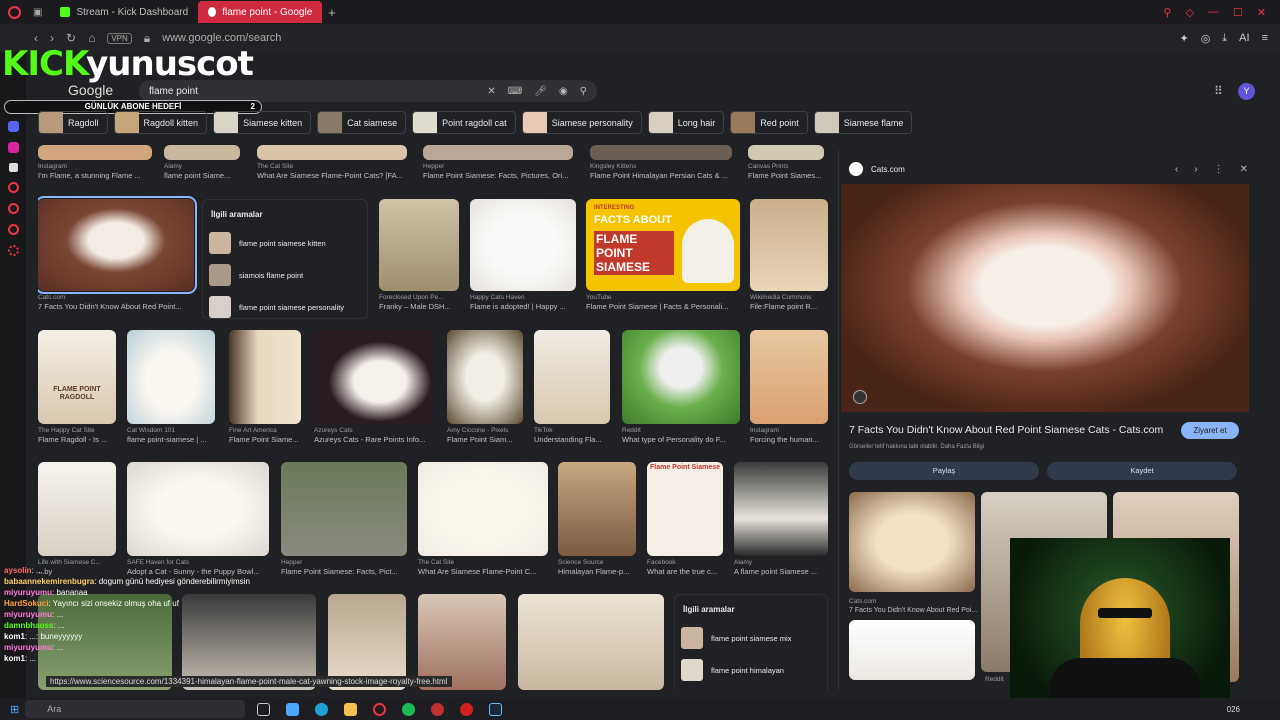 The width and height of the screenshot is (1280, 720). What do you see at coordinates (71, 38) in the screenshot?
I see `reload-icon: ↻` at bounding box center [71, 38].